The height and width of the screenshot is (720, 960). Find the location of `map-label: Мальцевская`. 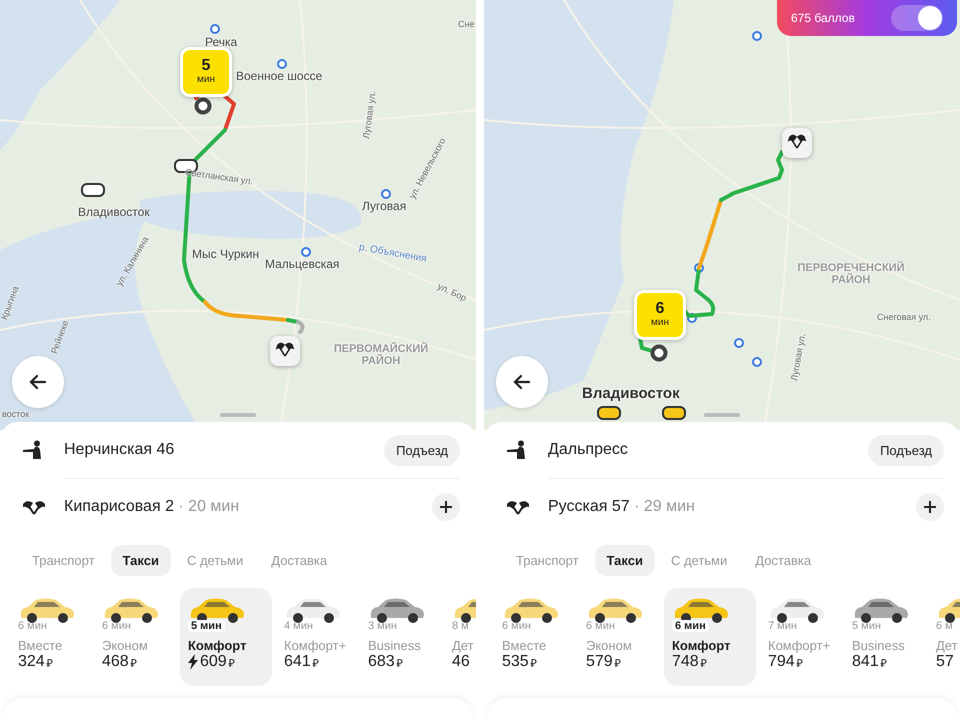

map-label: Мальцевская is located at coordinates (302, 265).